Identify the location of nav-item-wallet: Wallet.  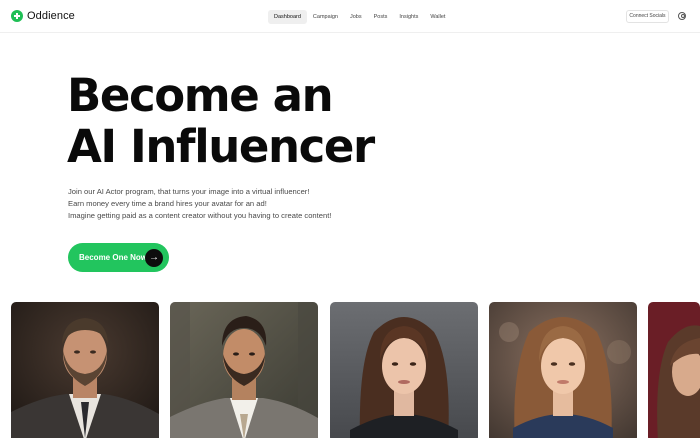
(437, 17).